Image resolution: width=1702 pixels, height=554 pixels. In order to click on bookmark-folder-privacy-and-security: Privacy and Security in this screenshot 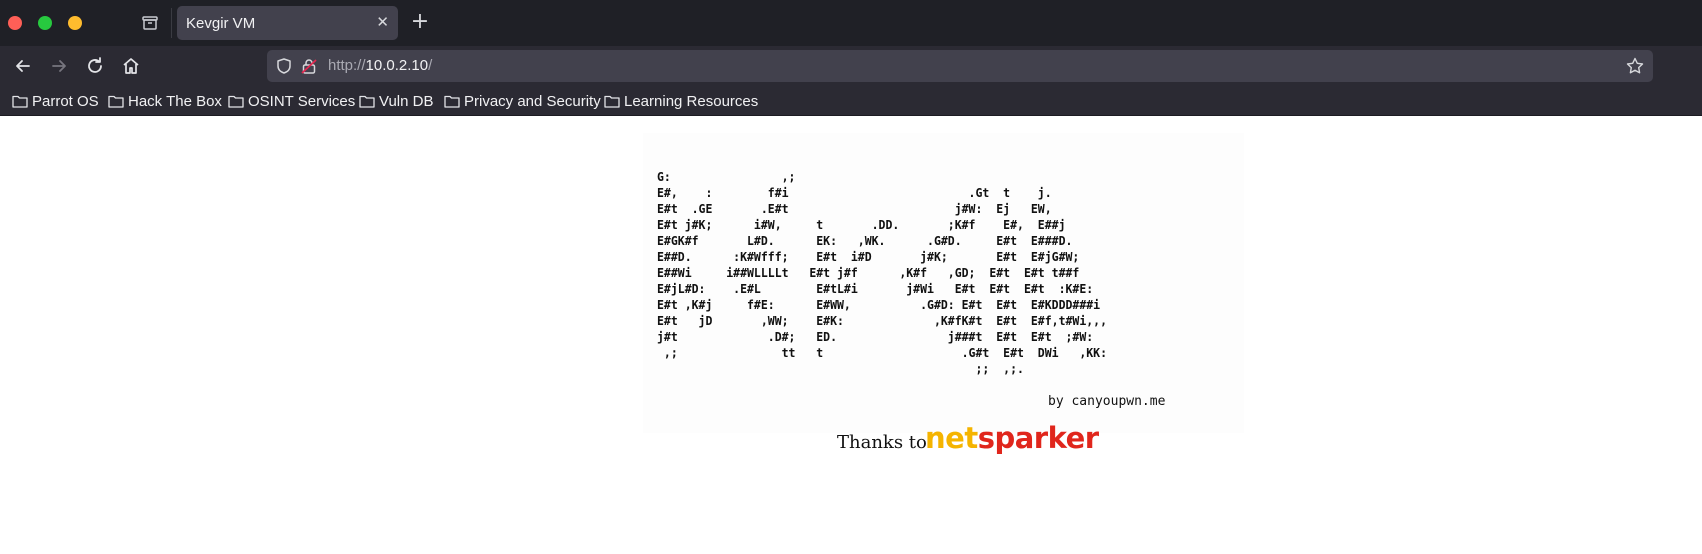, I will do `click(522, 101)`.